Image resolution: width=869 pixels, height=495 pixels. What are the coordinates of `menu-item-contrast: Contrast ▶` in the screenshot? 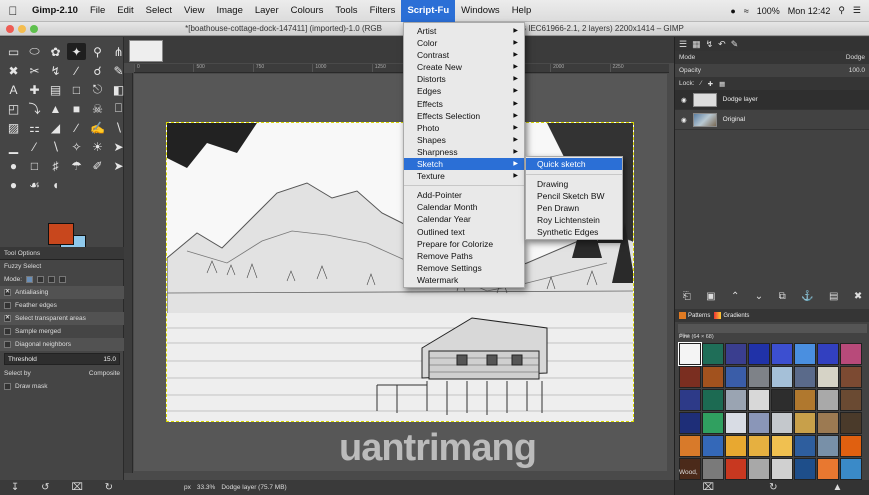 It's located at (464, 55).